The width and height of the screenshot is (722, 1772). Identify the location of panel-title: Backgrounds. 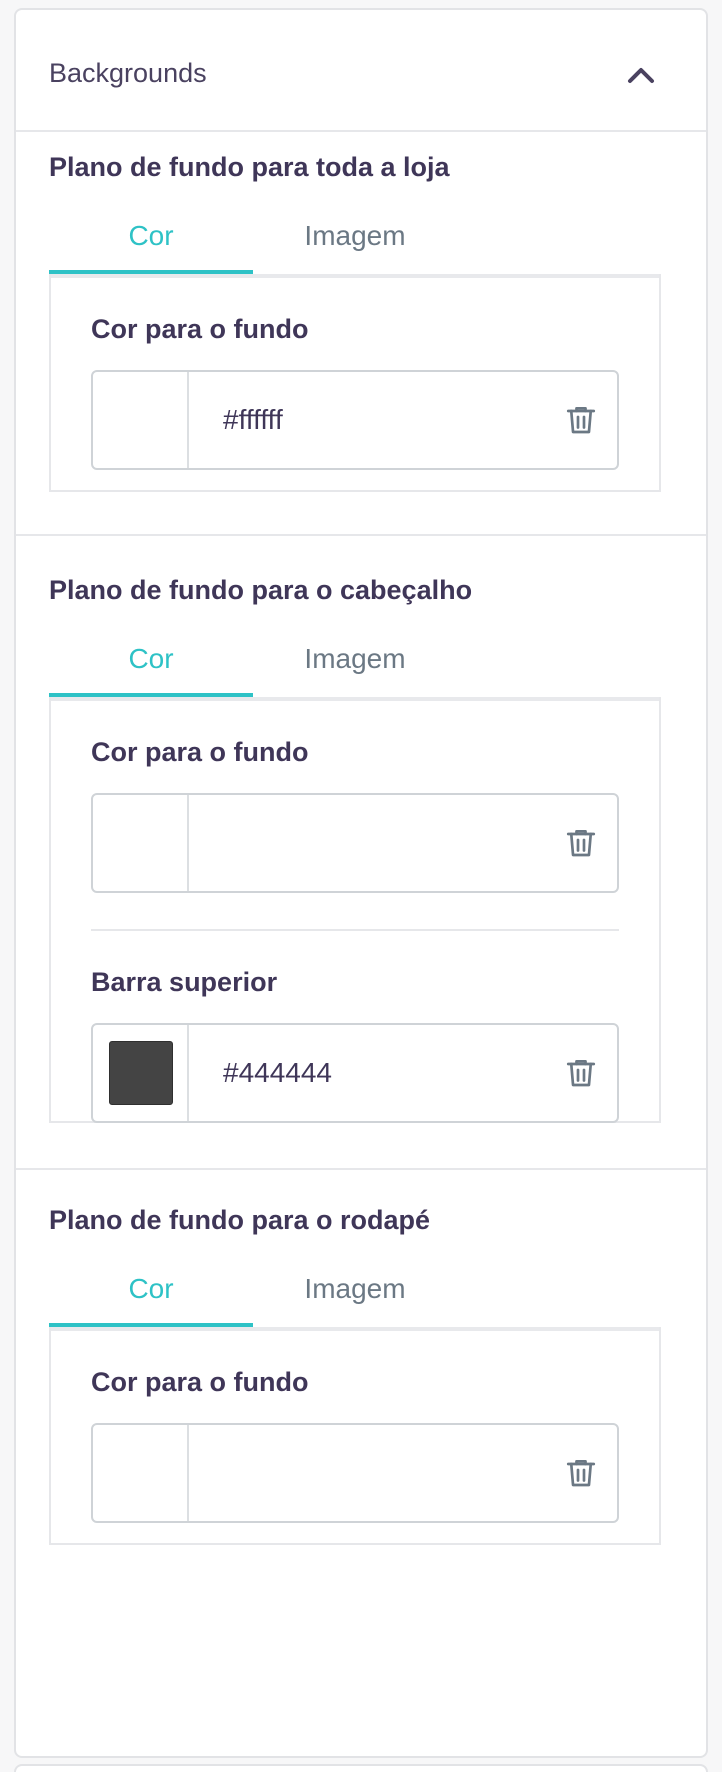
(128, 73).